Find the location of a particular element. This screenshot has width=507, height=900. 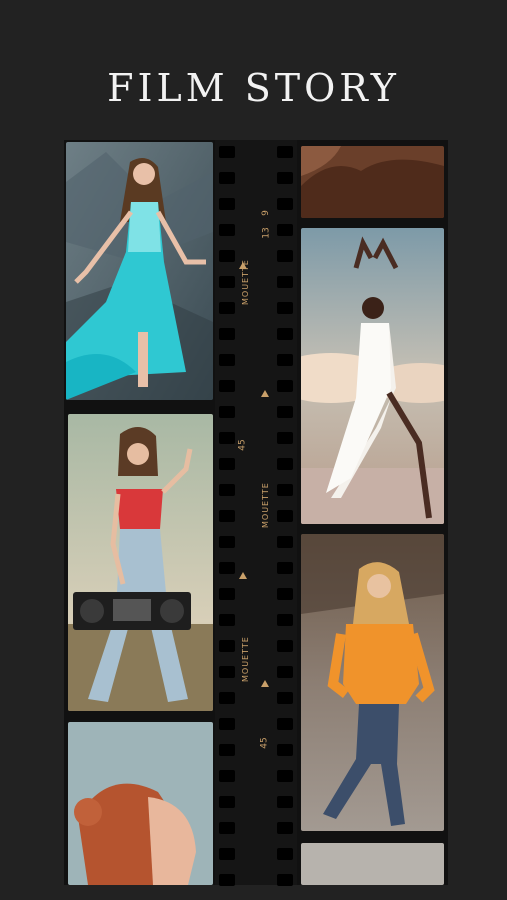

partial-photo is located at coordinates (372, 864).